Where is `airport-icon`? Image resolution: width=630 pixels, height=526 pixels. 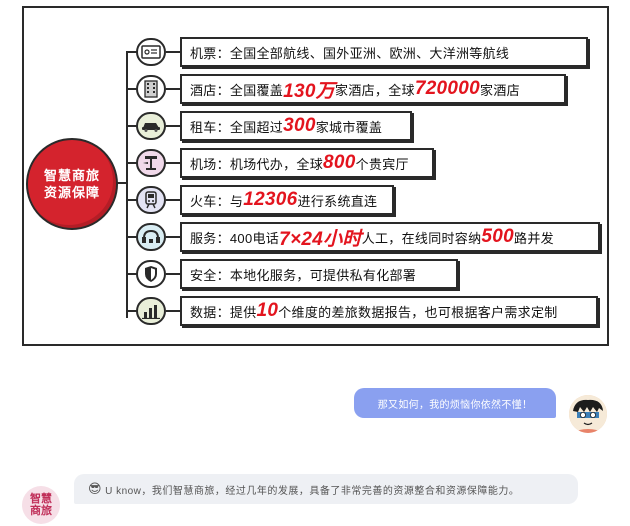 airport-icon is located at coordinates (151, 163).